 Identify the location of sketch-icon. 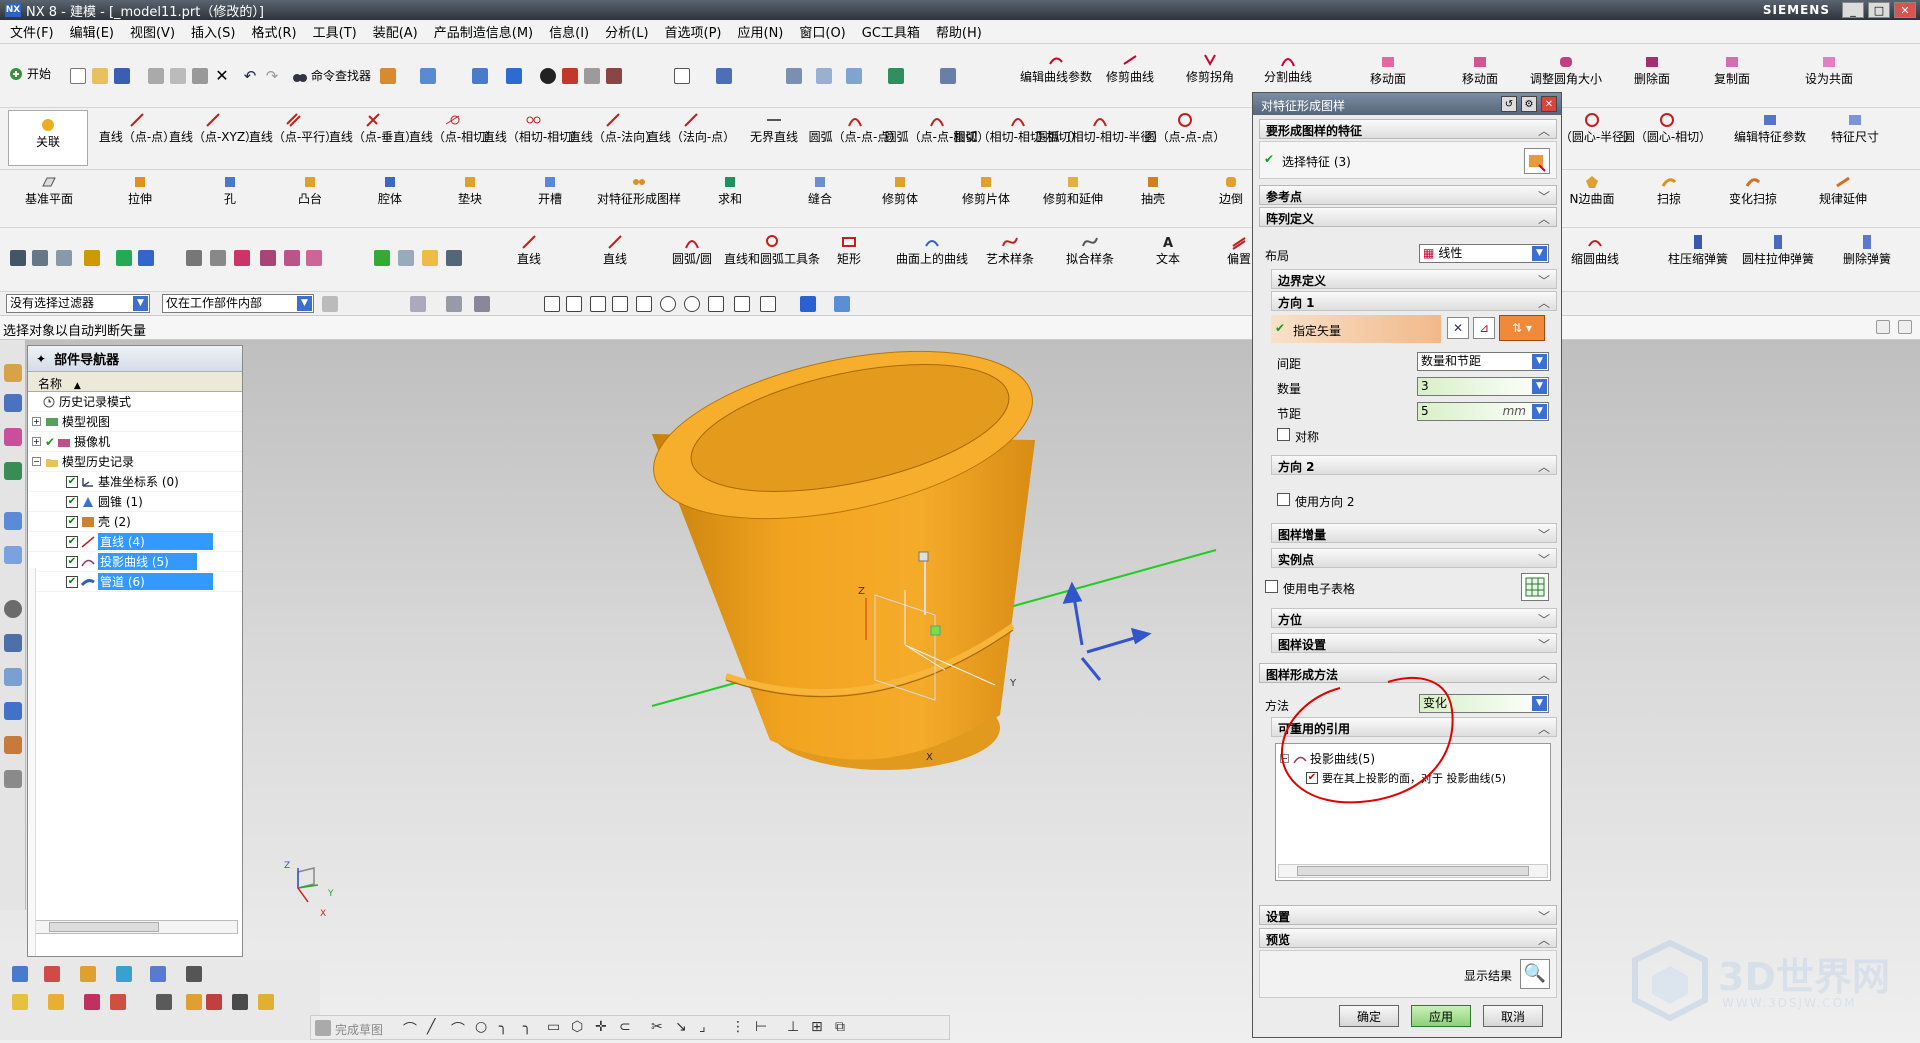
(323, 1028).